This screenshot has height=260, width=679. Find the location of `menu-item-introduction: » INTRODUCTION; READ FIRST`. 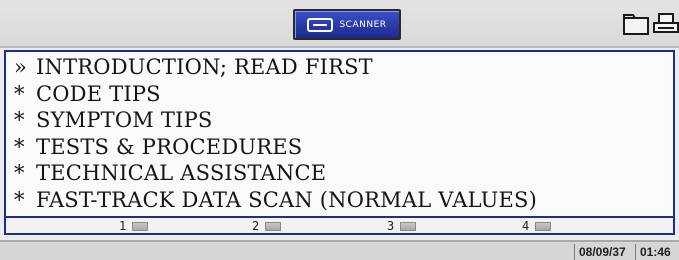

menu-item-introduction: » INTRODUCTION; READ FIRST is located at coordinates (343, 67).